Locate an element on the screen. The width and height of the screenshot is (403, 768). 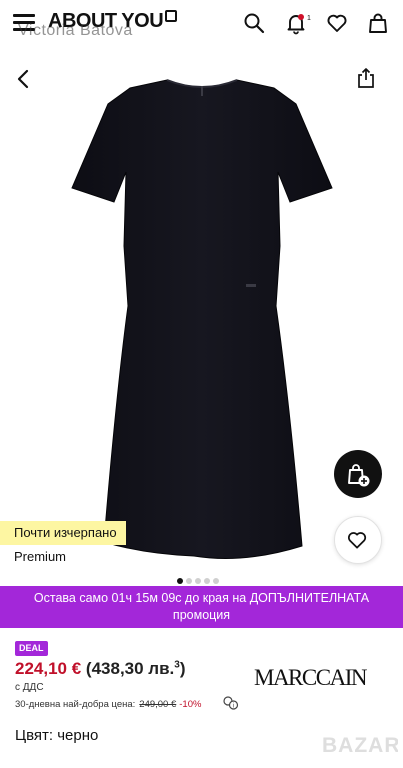
add-to-bag-button is located at coordinates (358, 474).